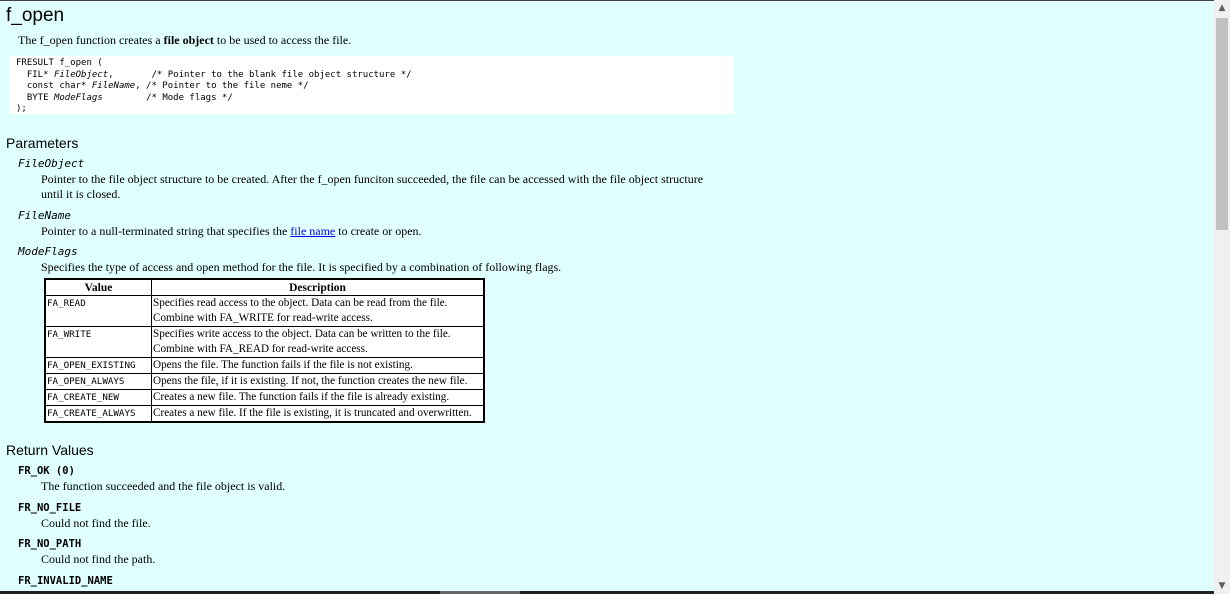 Image resolution: width=1230 pixels, height=594 pixels. What do you see at coordinates (65, 581) in the screenshot?
I see `return-fr-invalid-name-name: FR_INVALID_NAME` at bounding box center [65, 581].